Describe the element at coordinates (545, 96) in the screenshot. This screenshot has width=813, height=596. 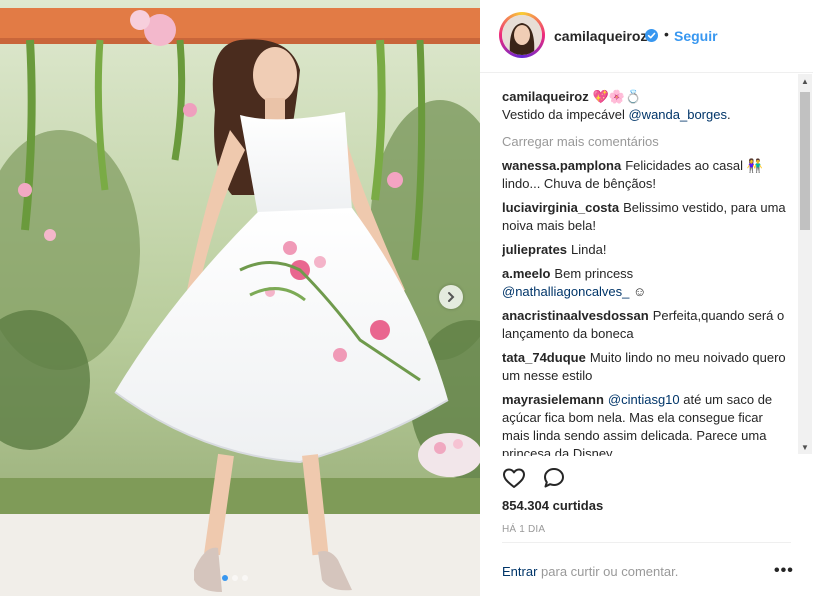
I see `caption-username: camilaqueiroz` at that location.